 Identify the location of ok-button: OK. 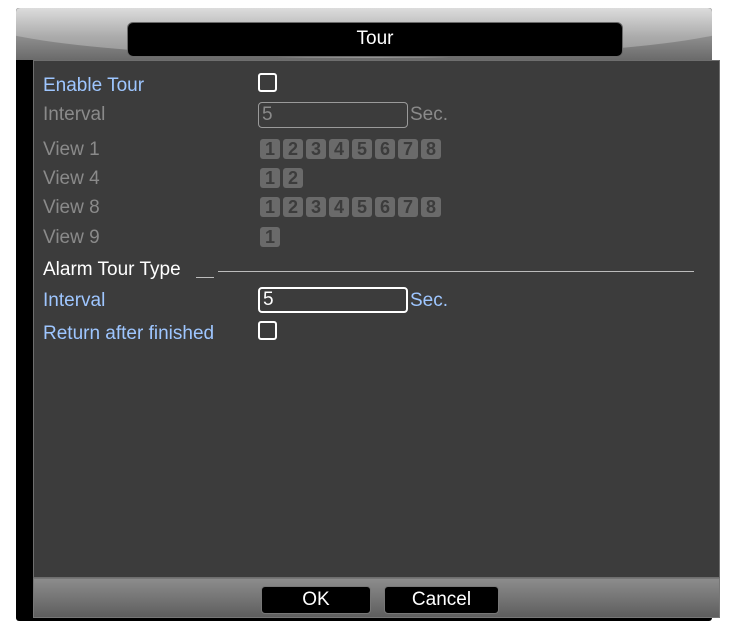
(316, 600).